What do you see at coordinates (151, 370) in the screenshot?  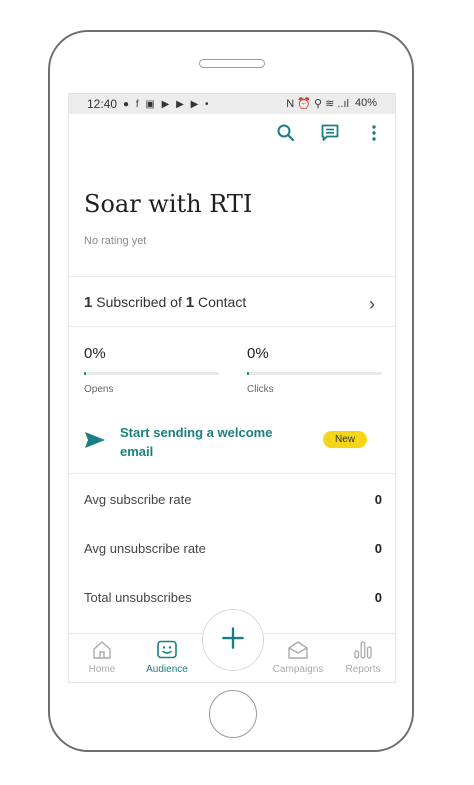 I see `opens-stat: 0% Opens` at bounding box center [151, 370].